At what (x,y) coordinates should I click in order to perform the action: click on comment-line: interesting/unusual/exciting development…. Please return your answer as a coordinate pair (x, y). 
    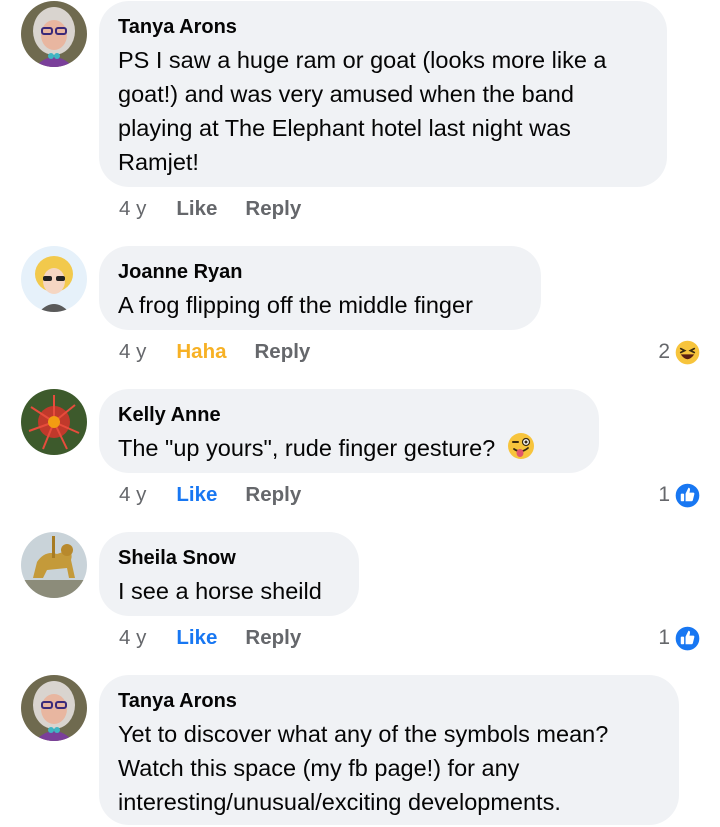
    Looking at the image, I should click on (339, 802).